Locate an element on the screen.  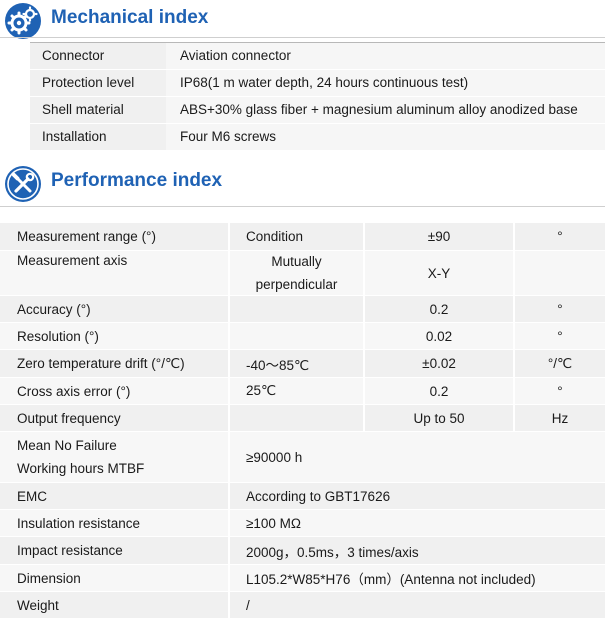
tools-icon is located at coordinates (23, 184).